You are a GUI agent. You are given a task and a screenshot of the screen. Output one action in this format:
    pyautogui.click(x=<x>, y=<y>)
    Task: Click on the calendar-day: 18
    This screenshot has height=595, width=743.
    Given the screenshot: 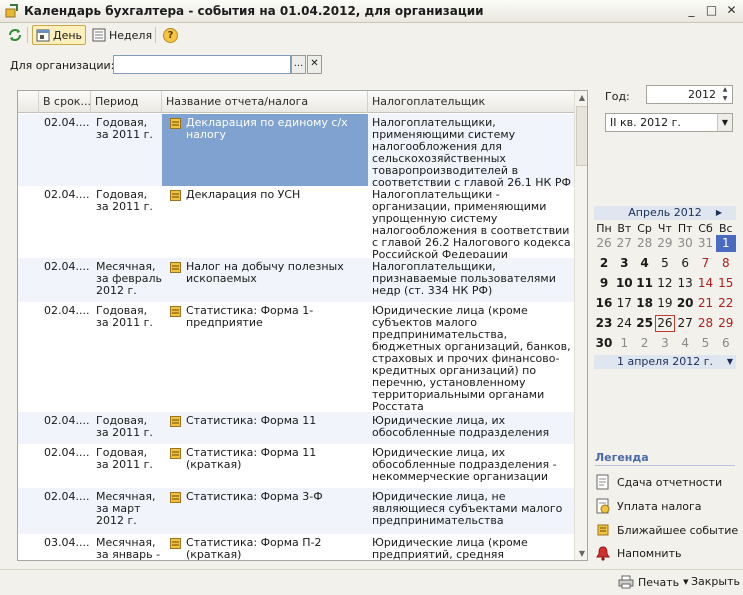 What is the action you would take?
    pyautogui.click(x=645, y=303)
    